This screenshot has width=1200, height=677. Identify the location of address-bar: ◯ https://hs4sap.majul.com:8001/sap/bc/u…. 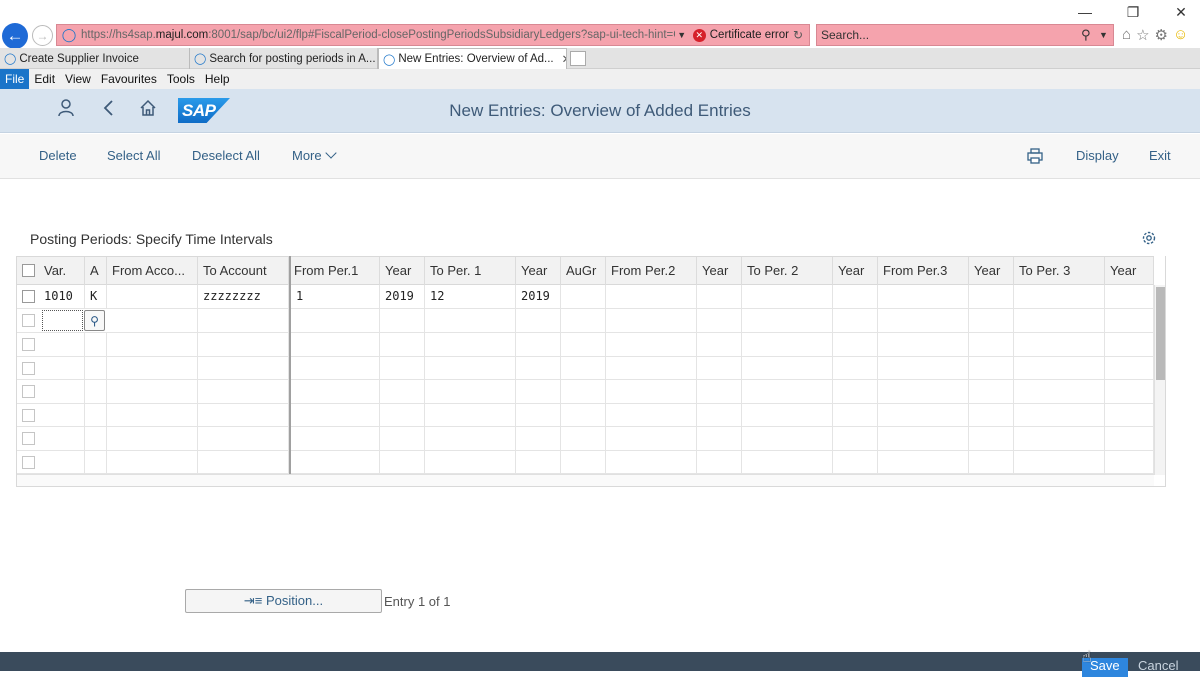
(433, 35).